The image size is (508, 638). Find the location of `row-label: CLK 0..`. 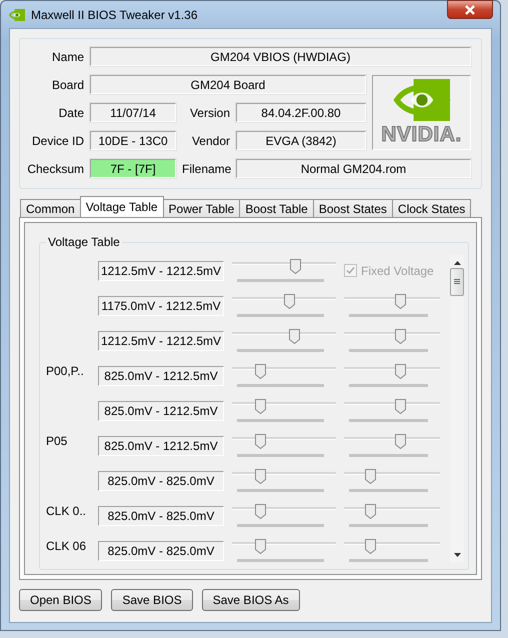

row-label: CLK 0.. is located at coordinates (67, 511).